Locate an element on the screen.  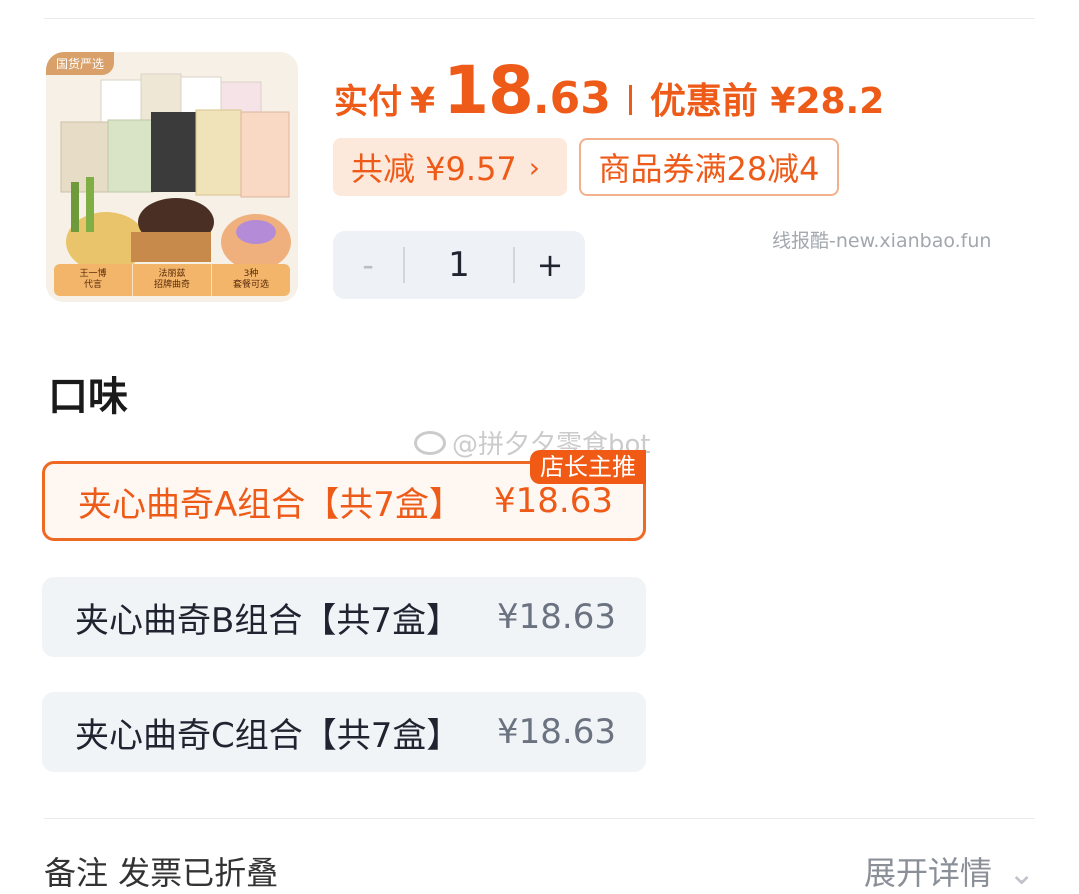
banner-cell: 王一博 代言 is located at coordinates (93, 280).